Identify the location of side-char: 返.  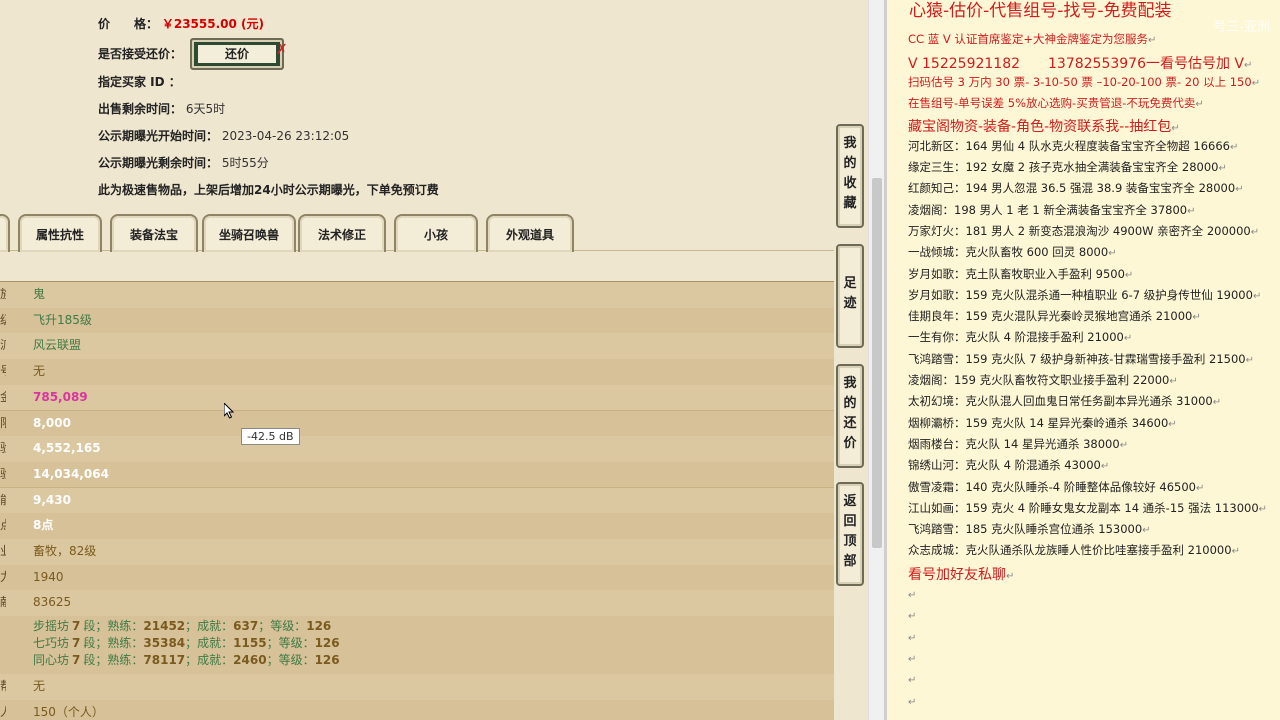
(850, 501).